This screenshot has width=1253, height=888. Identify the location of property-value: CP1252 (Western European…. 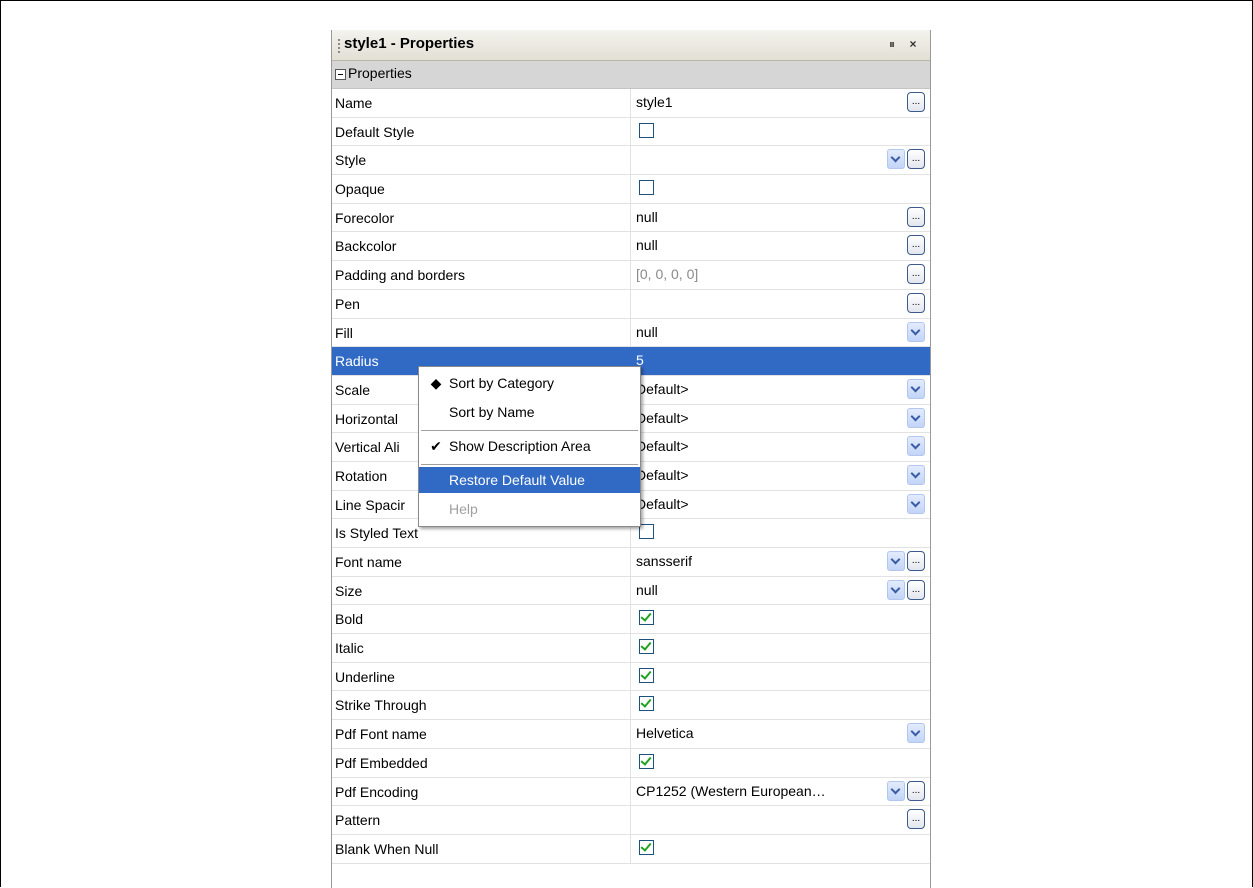
(756, 791).